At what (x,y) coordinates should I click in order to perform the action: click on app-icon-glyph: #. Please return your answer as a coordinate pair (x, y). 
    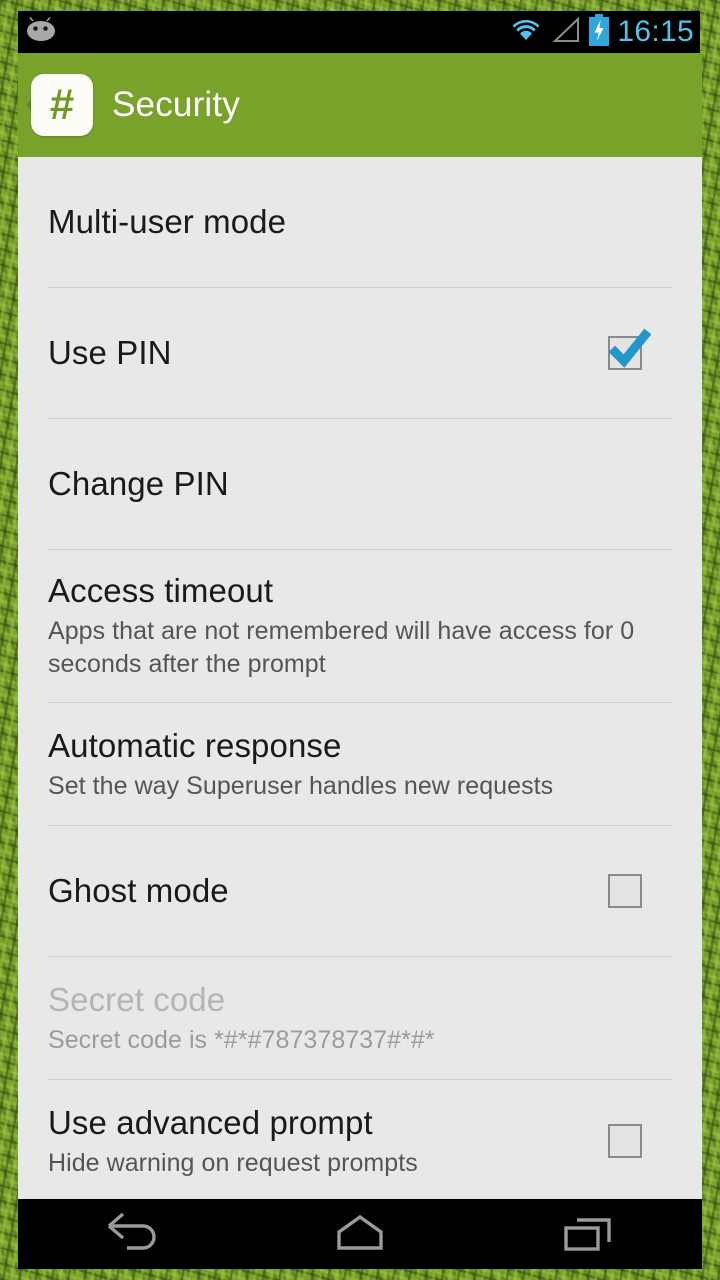
    Looking at the image, I should click on (62, 104).